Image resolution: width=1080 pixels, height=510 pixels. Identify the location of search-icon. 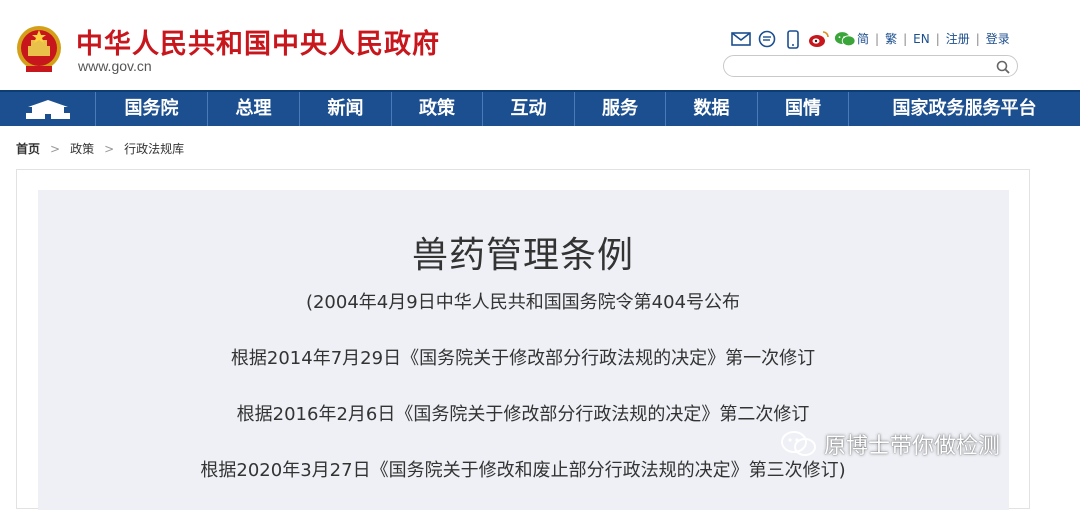
(1003, 67).